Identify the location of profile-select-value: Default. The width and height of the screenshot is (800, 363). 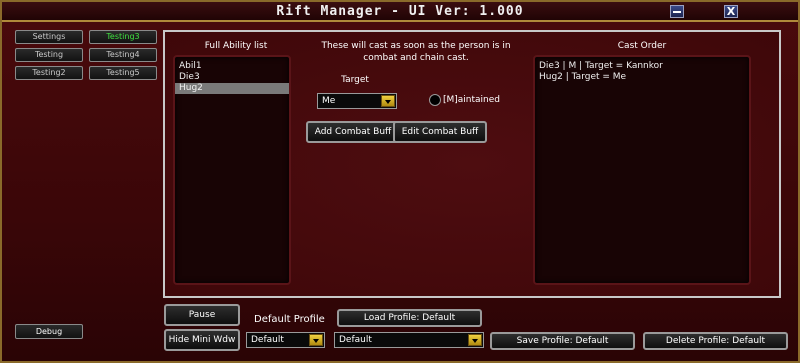
(355, 340).